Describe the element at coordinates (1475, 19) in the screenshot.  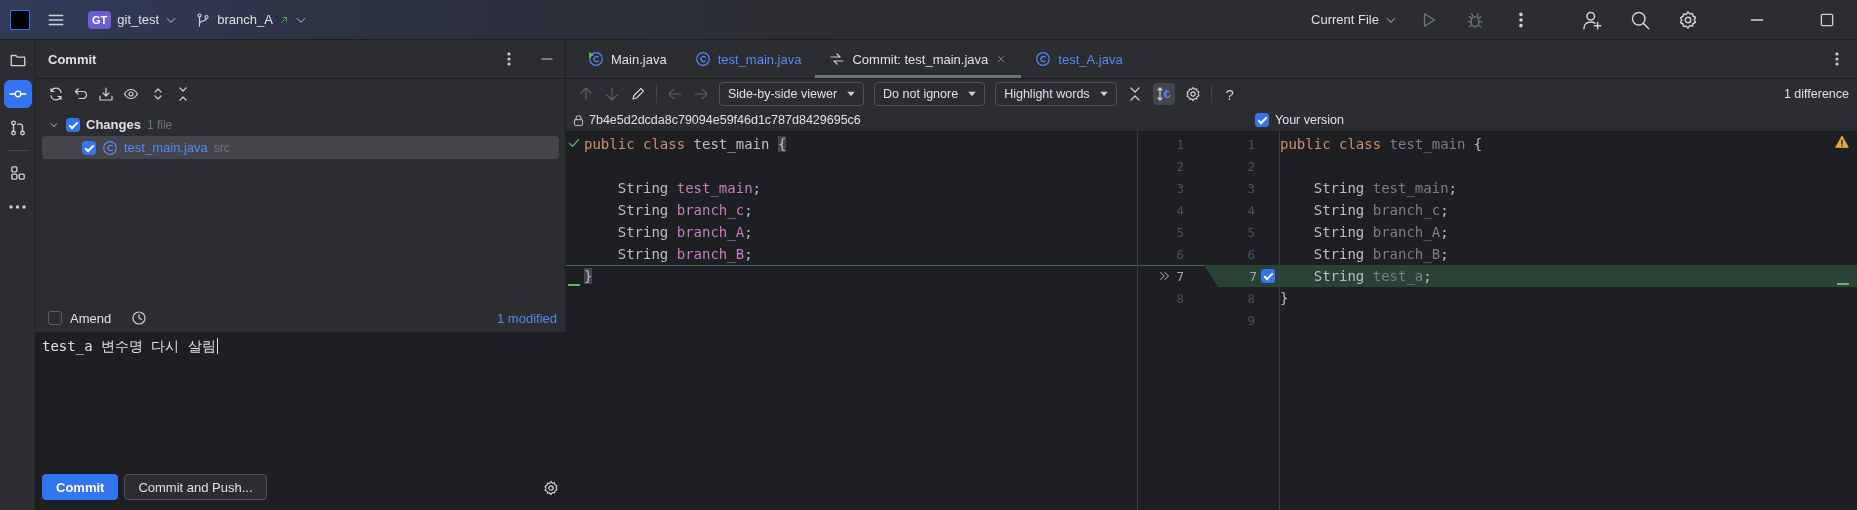
I see `bug-icon` at that location.